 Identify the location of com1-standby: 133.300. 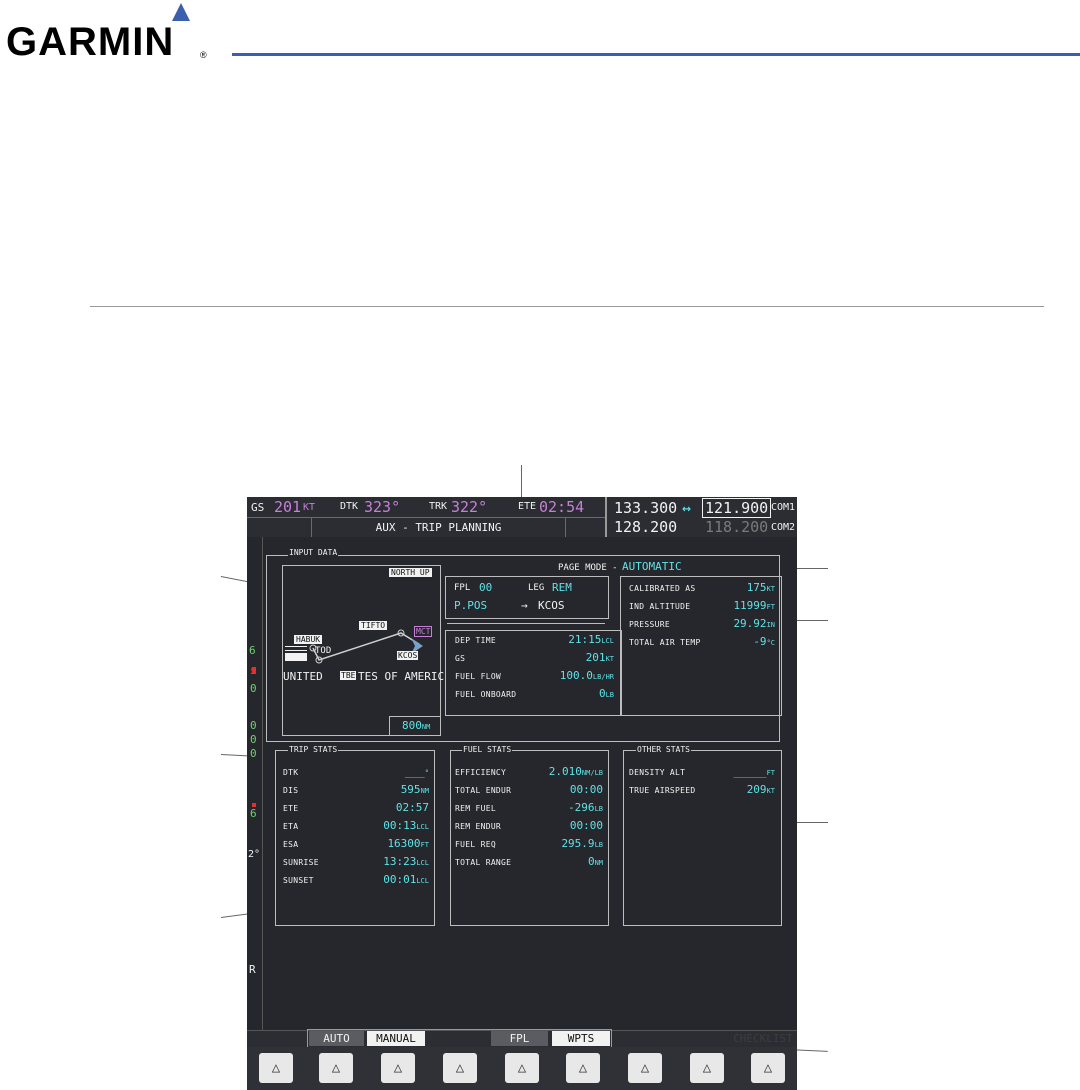
(645, 508).